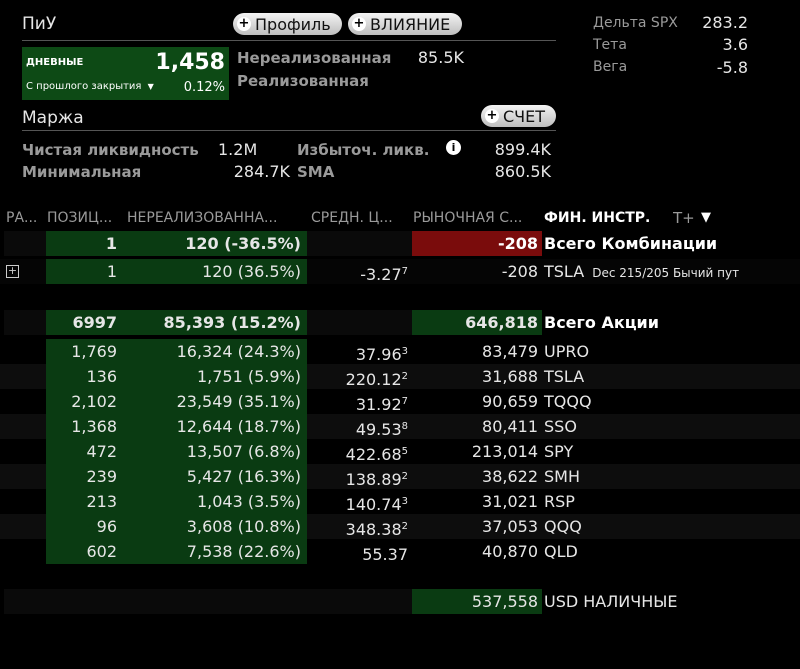 The image size is (800, 669). What do you see at coordinates (404, 426) in the screenshot?
I see `avg-price-digits: 8` at bounding box center [404, 426].